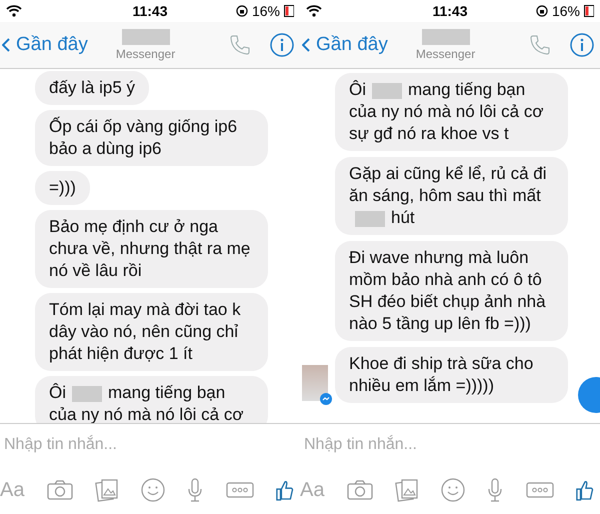  Describe the element at coordinates (441, 375) in the screenshot. I see `message-text: Khoe đi ship trà sữa cho nhiều em lắm =)))))` at that location.